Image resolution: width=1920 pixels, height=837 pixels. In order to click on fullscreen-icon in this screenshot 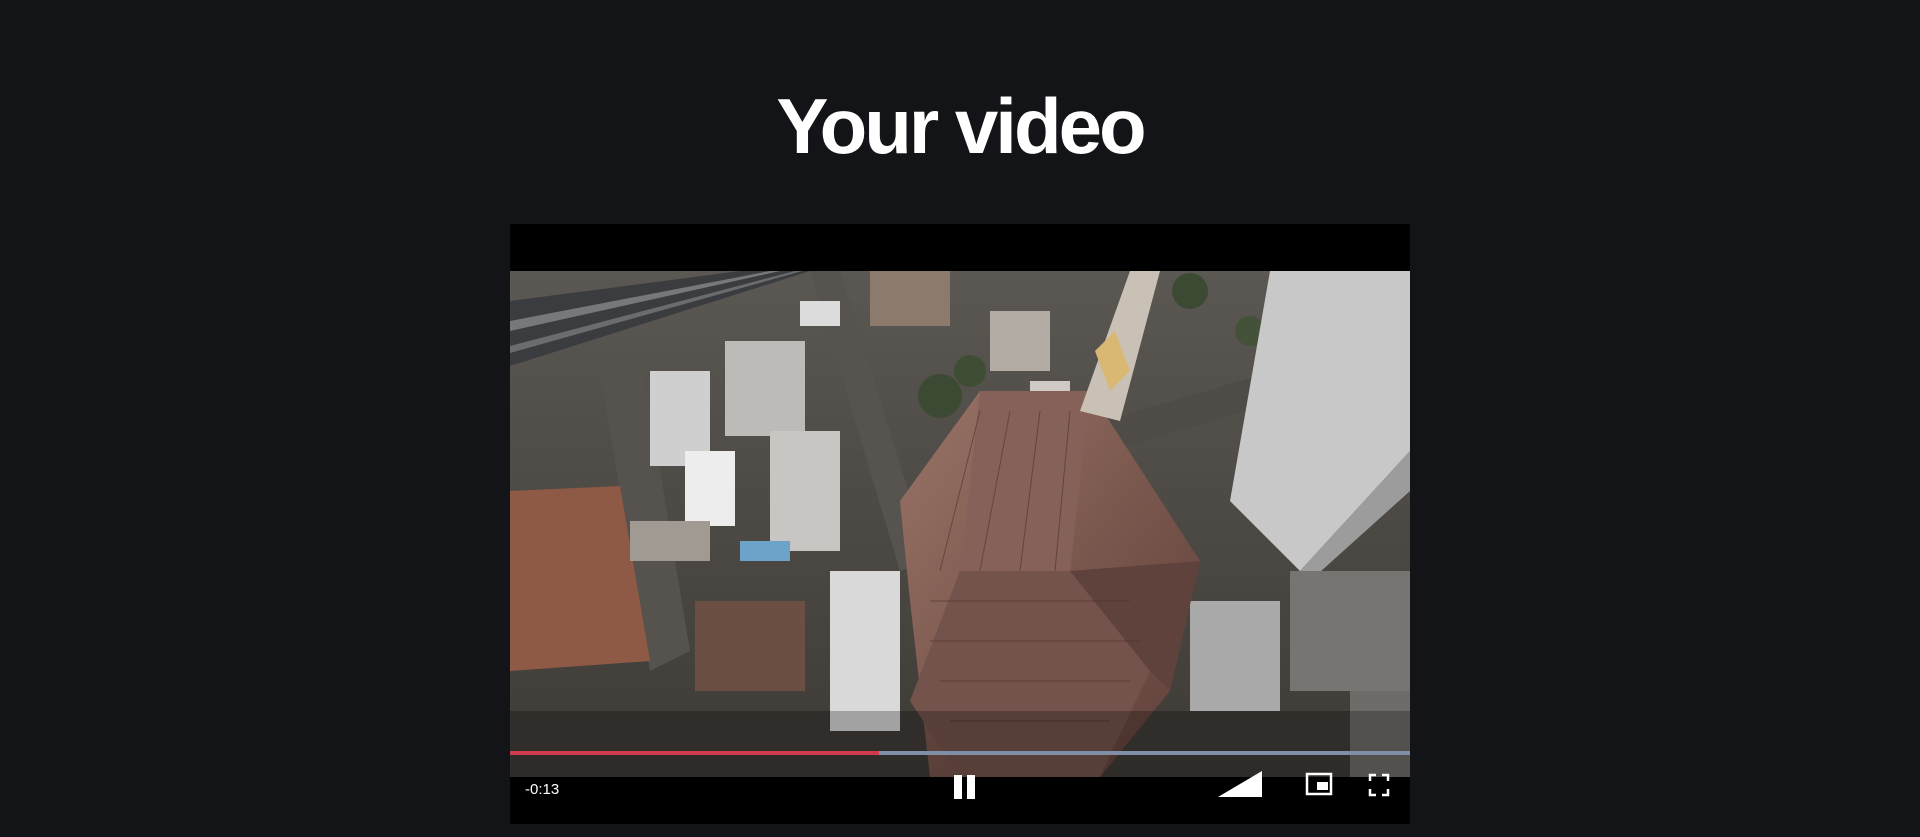, I will do `click(1379, 787)`.